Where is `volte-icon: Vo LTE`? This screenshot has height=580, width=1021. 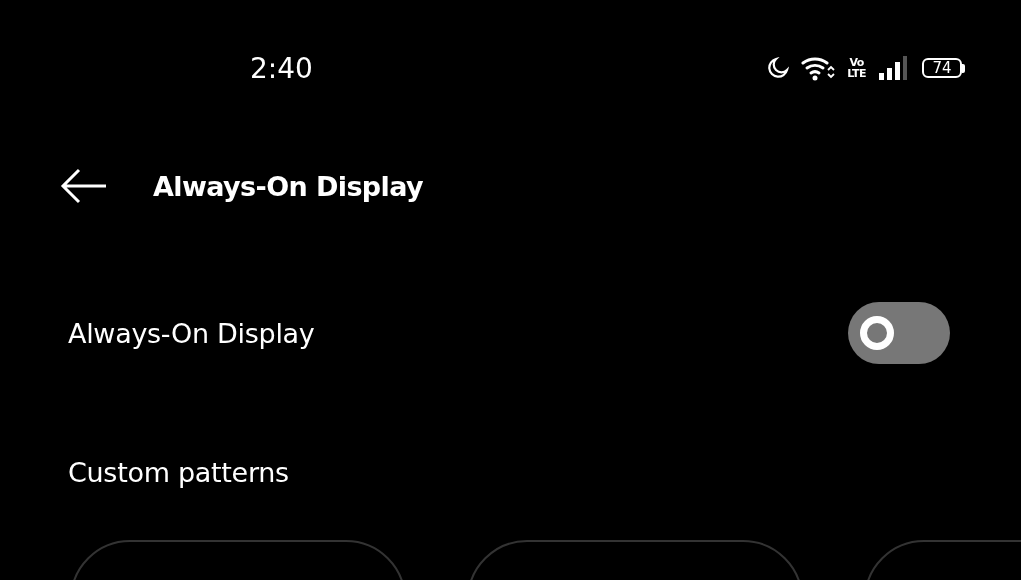 volte-icon: Vo LTE is located at coordinates (856, 68).